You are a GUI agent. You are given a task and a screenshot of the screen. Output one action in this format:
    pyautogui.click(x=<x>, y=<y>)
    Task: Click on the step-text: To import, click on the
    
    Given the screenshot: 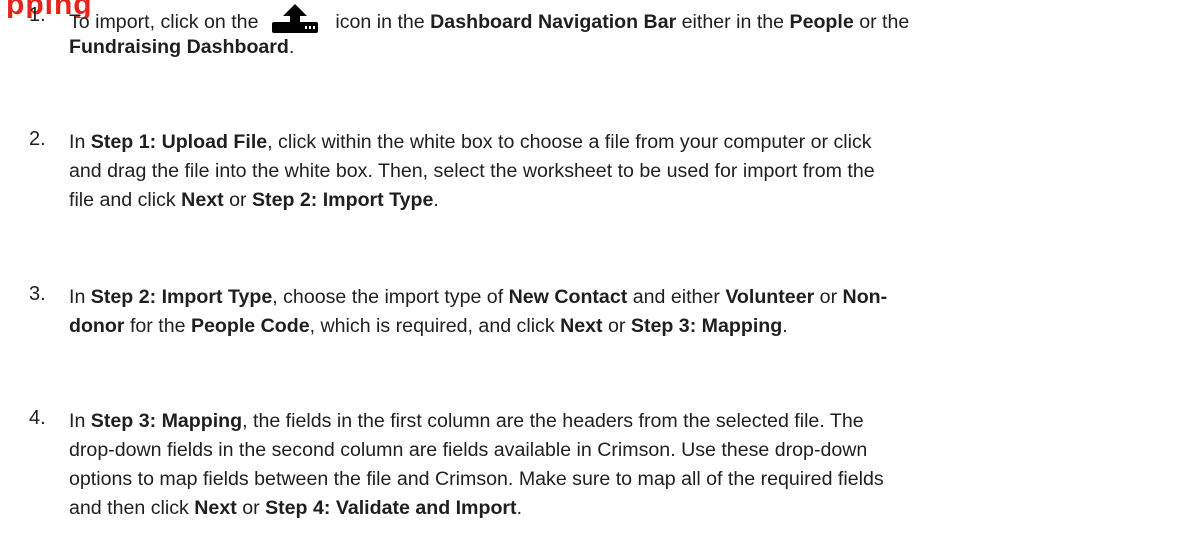 What is the action you would take?
    pyautogui.click(x=166, y=22)
    